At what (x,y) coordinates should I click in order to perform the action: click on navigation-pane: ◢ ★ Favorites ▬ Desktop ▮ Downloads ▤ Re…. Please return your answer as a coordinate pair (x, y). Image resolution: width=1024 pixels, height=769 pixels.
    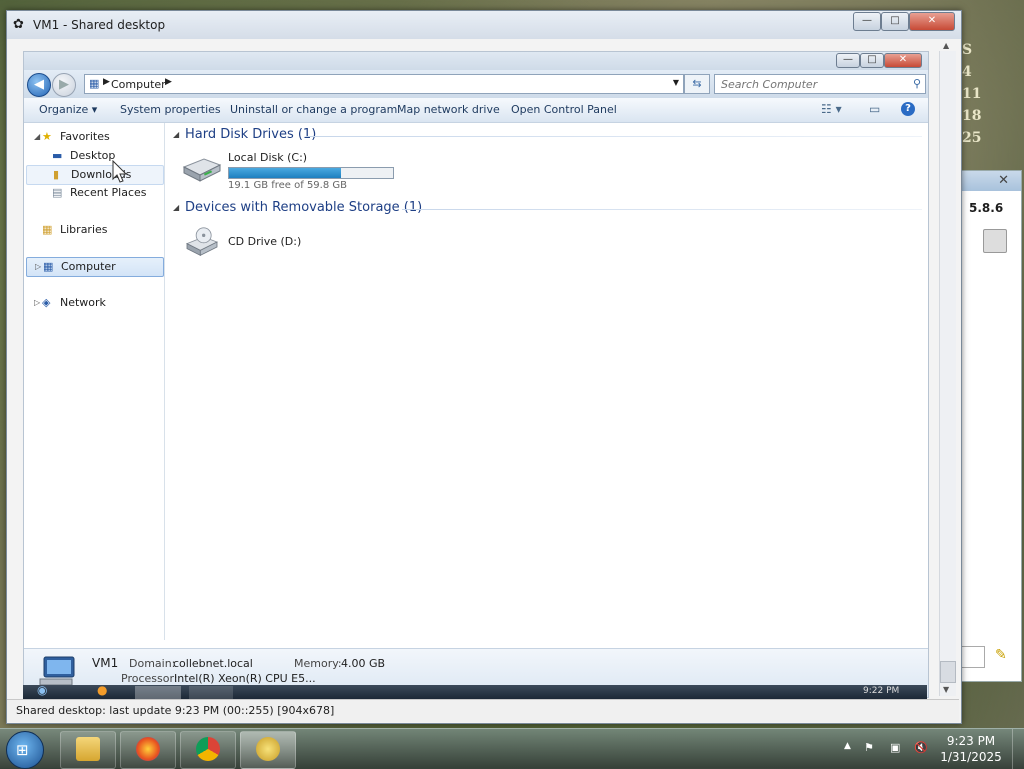
    Looking at the image, I should click on (94, 381).